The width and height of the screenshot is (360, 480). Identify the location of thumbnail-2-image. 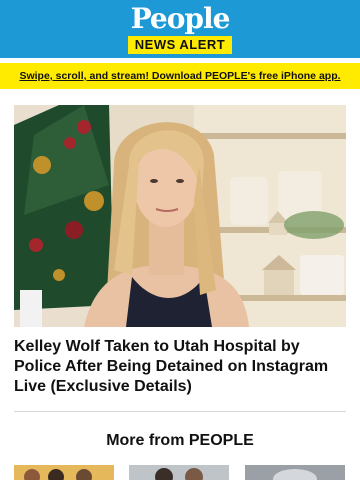
(179, 472).